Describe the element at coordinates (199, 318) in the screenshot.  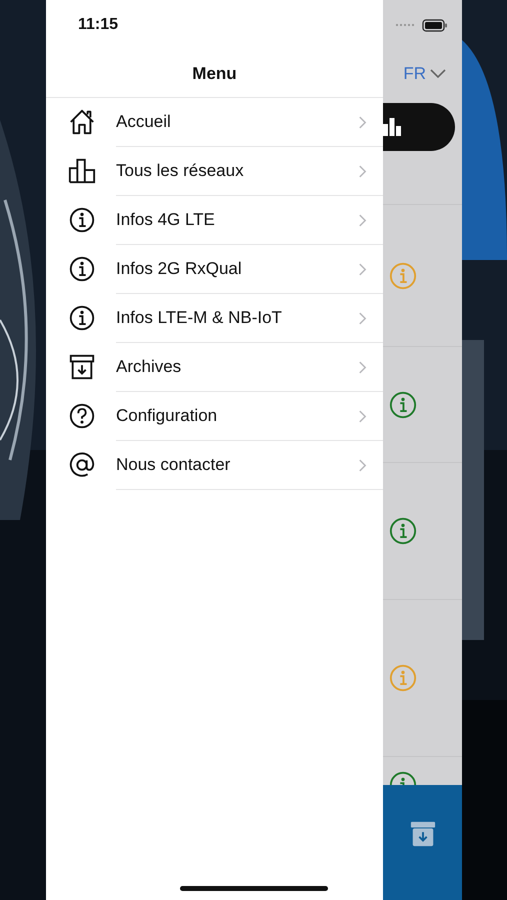
I see `menu-item-label: Infos LTE-M & NB-IoT` at that location.